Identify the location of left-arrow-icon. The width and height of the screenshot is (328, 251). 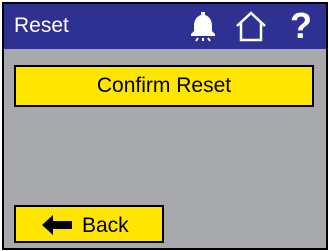
(57, 225).